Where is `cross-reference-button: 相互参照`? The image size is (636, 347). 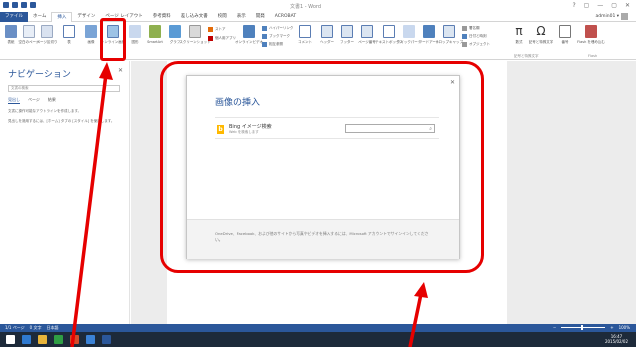
cross-reference-button: 相互参照 is located at coordinates (272, 44).